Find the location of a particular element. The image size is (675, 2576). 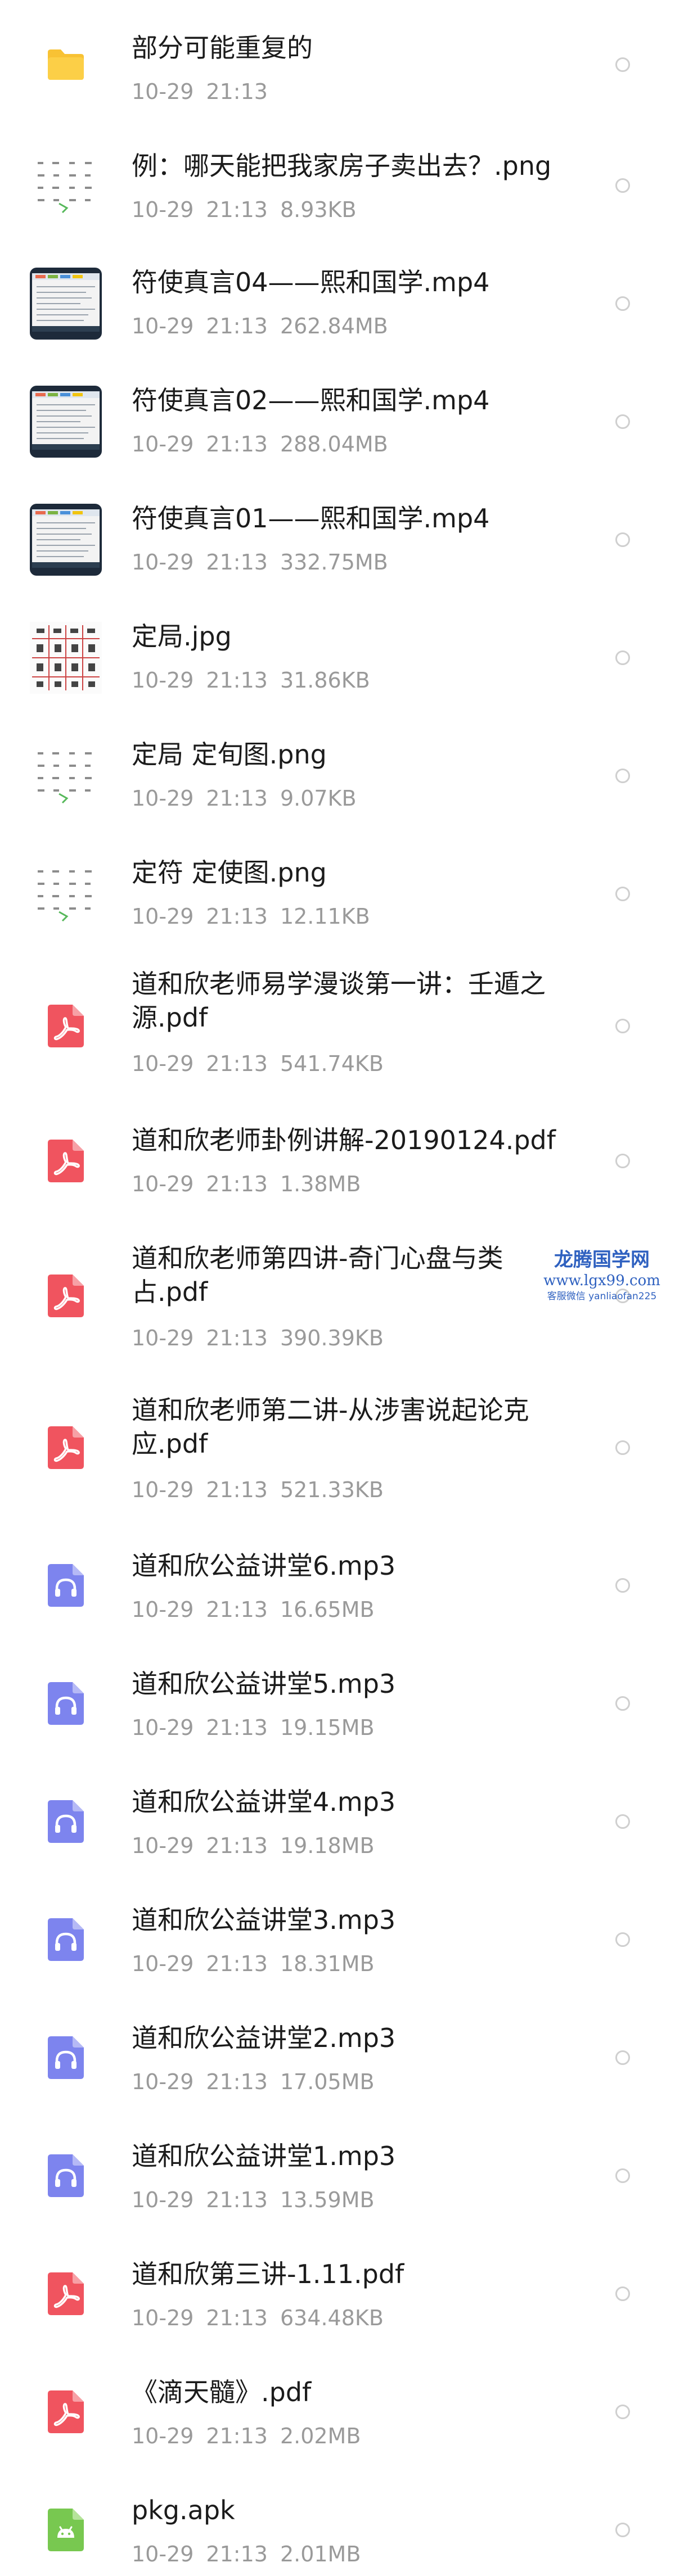

file-size: 541.74KB is located at coordinates (332, 1063).